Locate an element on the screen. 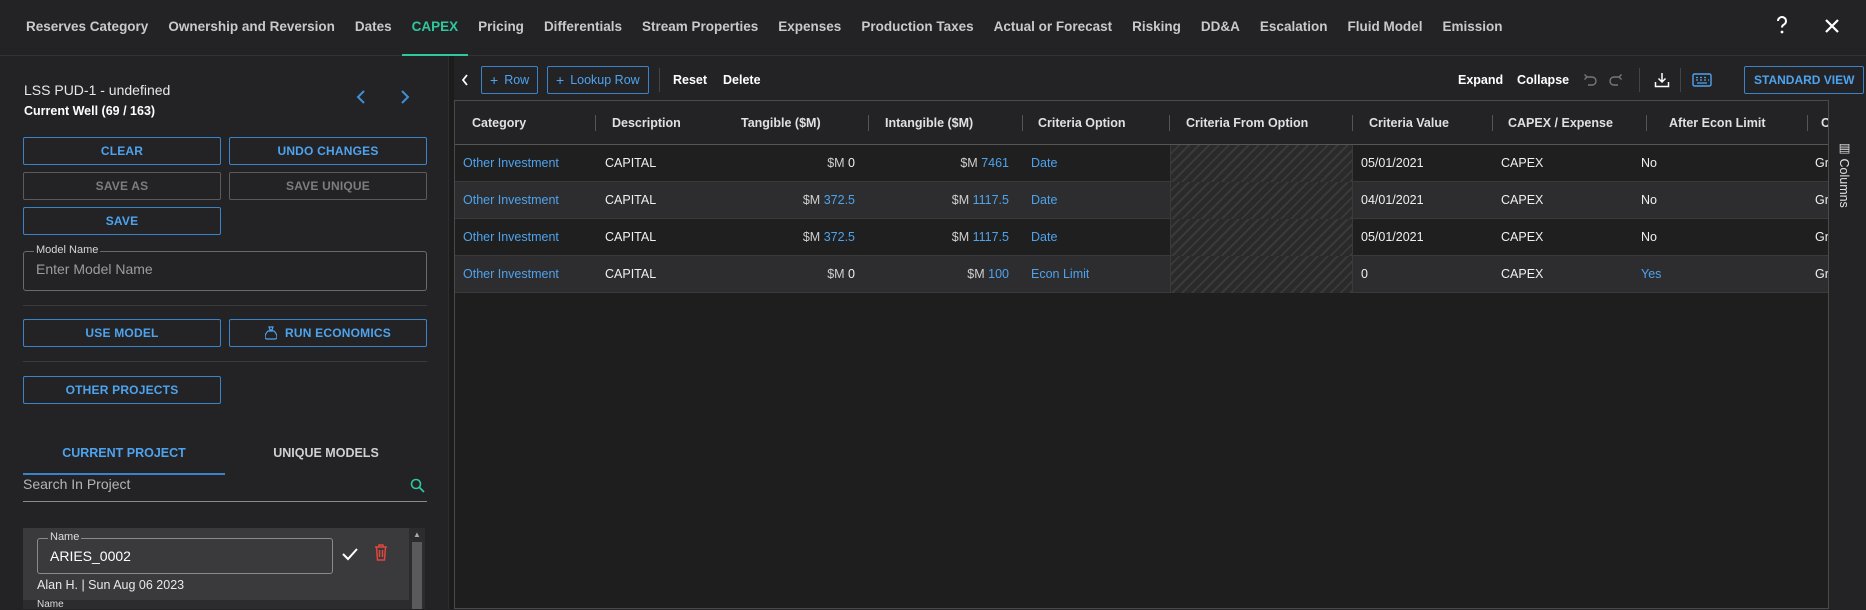 This screenshot has width=1866, height=610. search-input is located at coordinates (203, 484).